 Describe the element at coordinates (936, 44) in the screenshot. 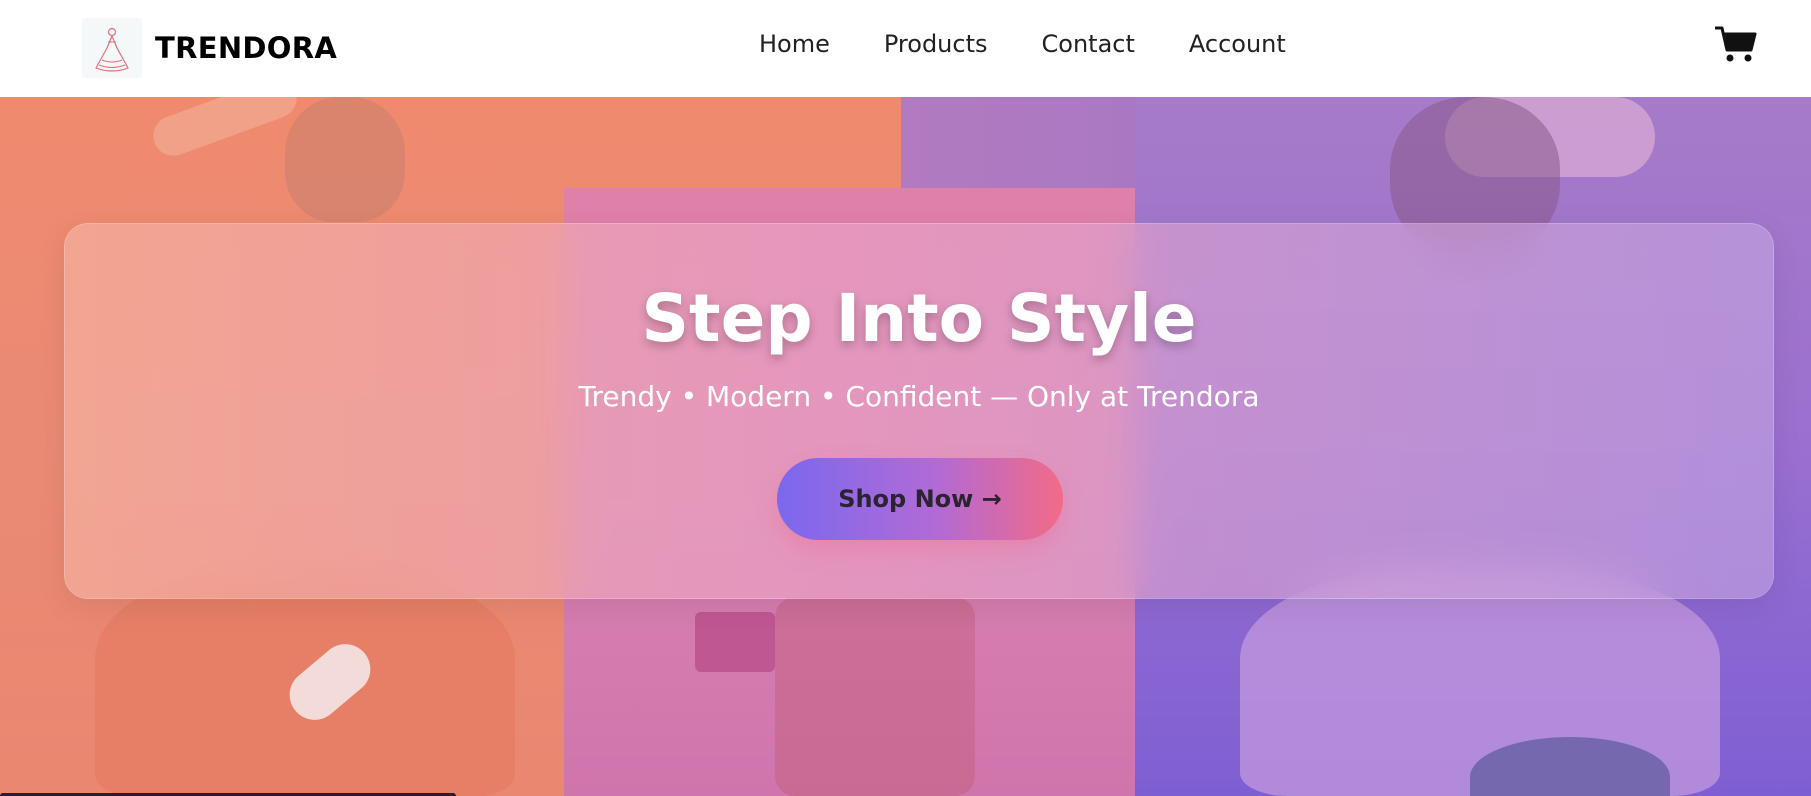

I see `nav-products: Products` at that location.